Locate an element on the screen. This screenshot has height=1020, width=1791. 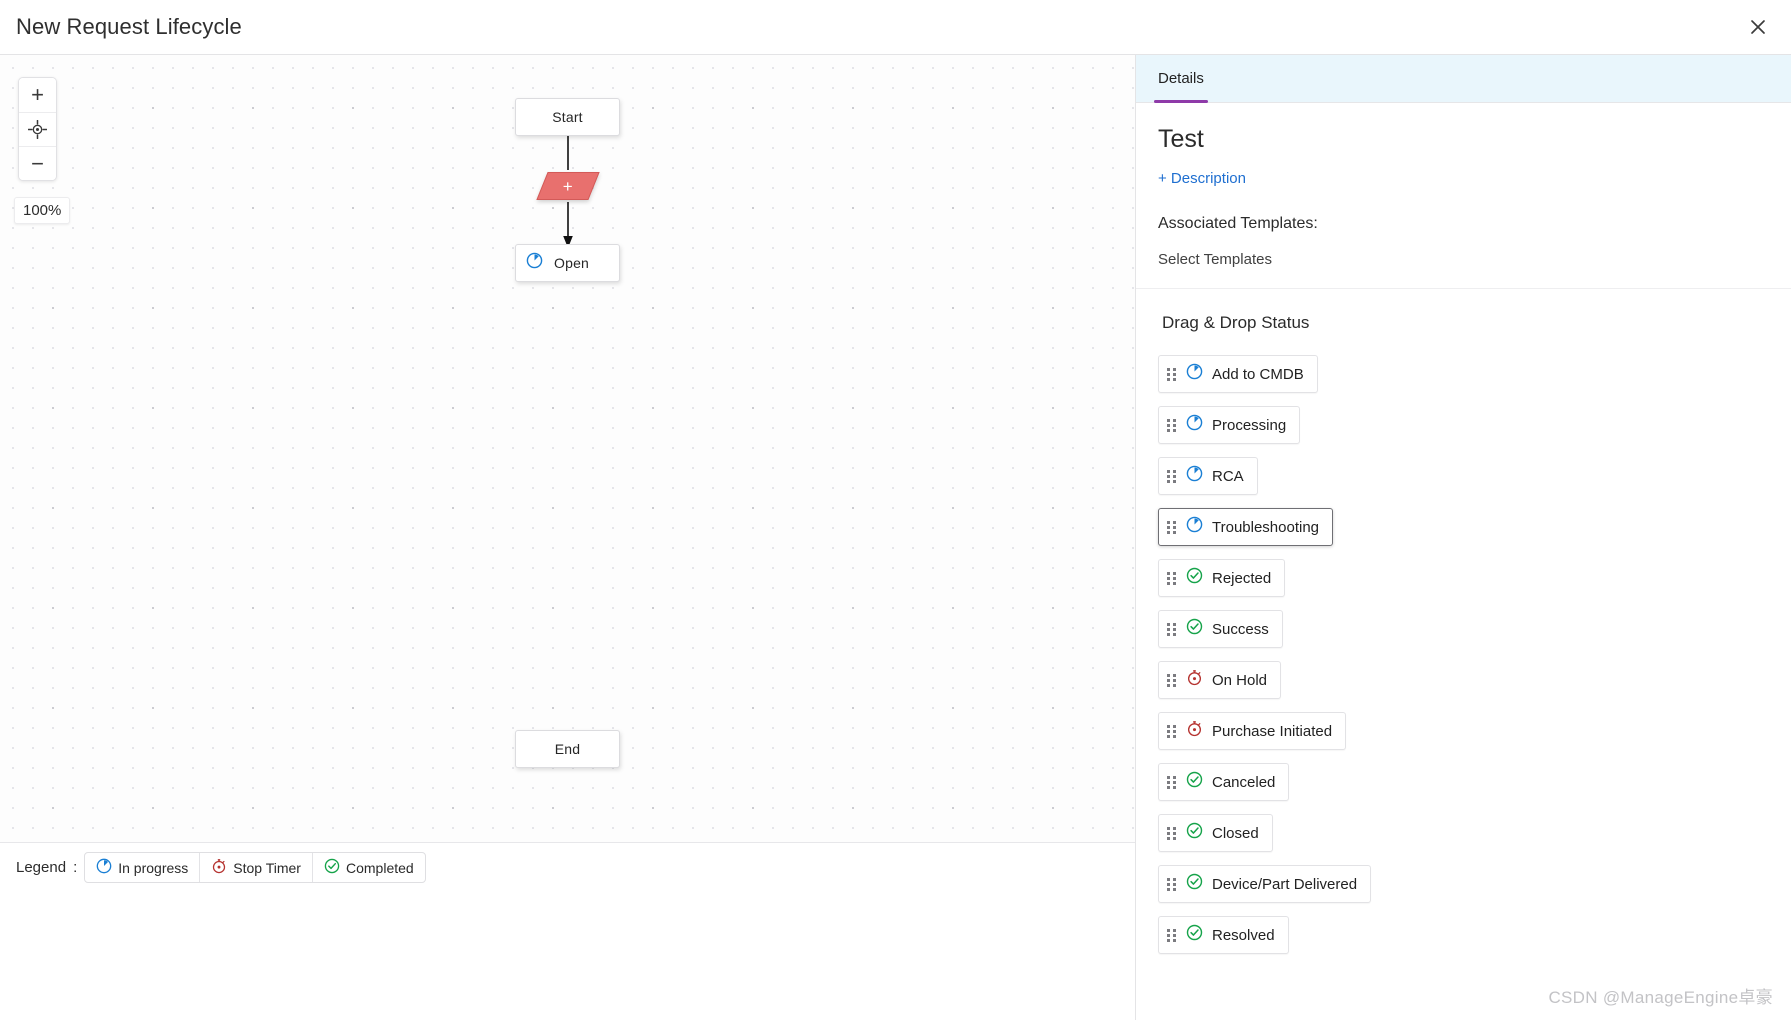
status-chip: Device/Part Delivered is located at coordinates (1265, 884).